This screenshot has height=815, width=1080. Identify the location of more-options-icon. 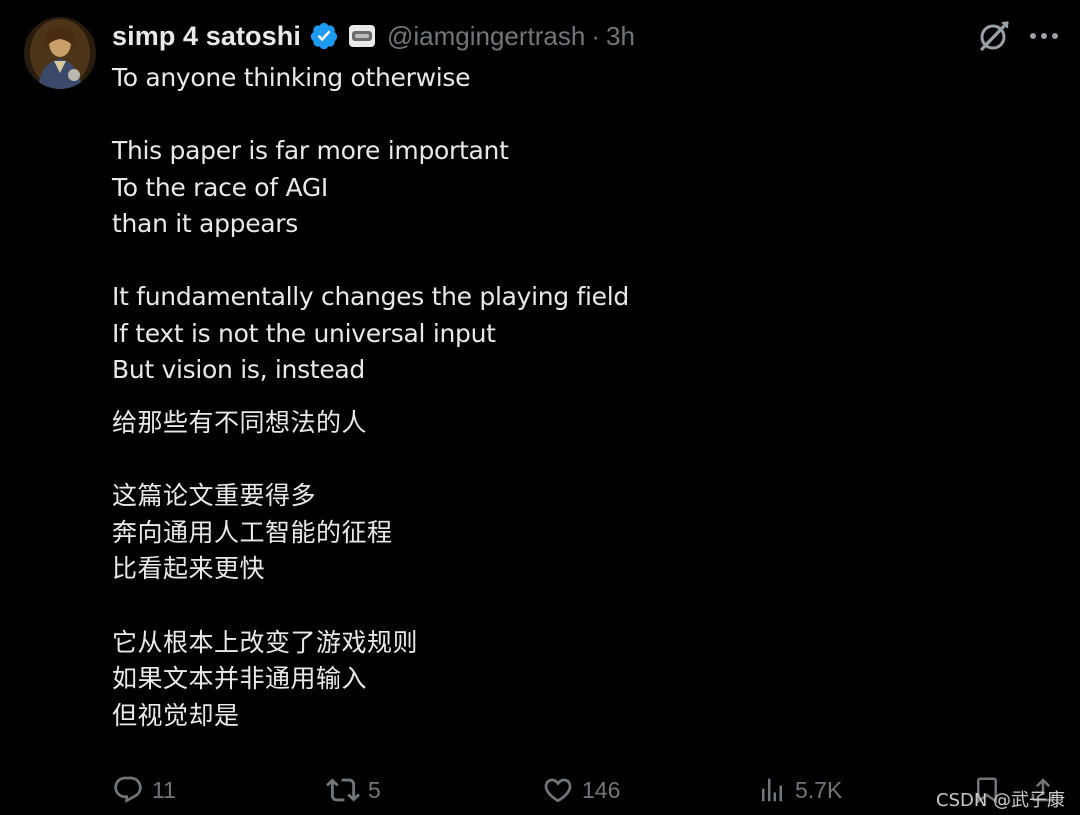
(1044, 36).